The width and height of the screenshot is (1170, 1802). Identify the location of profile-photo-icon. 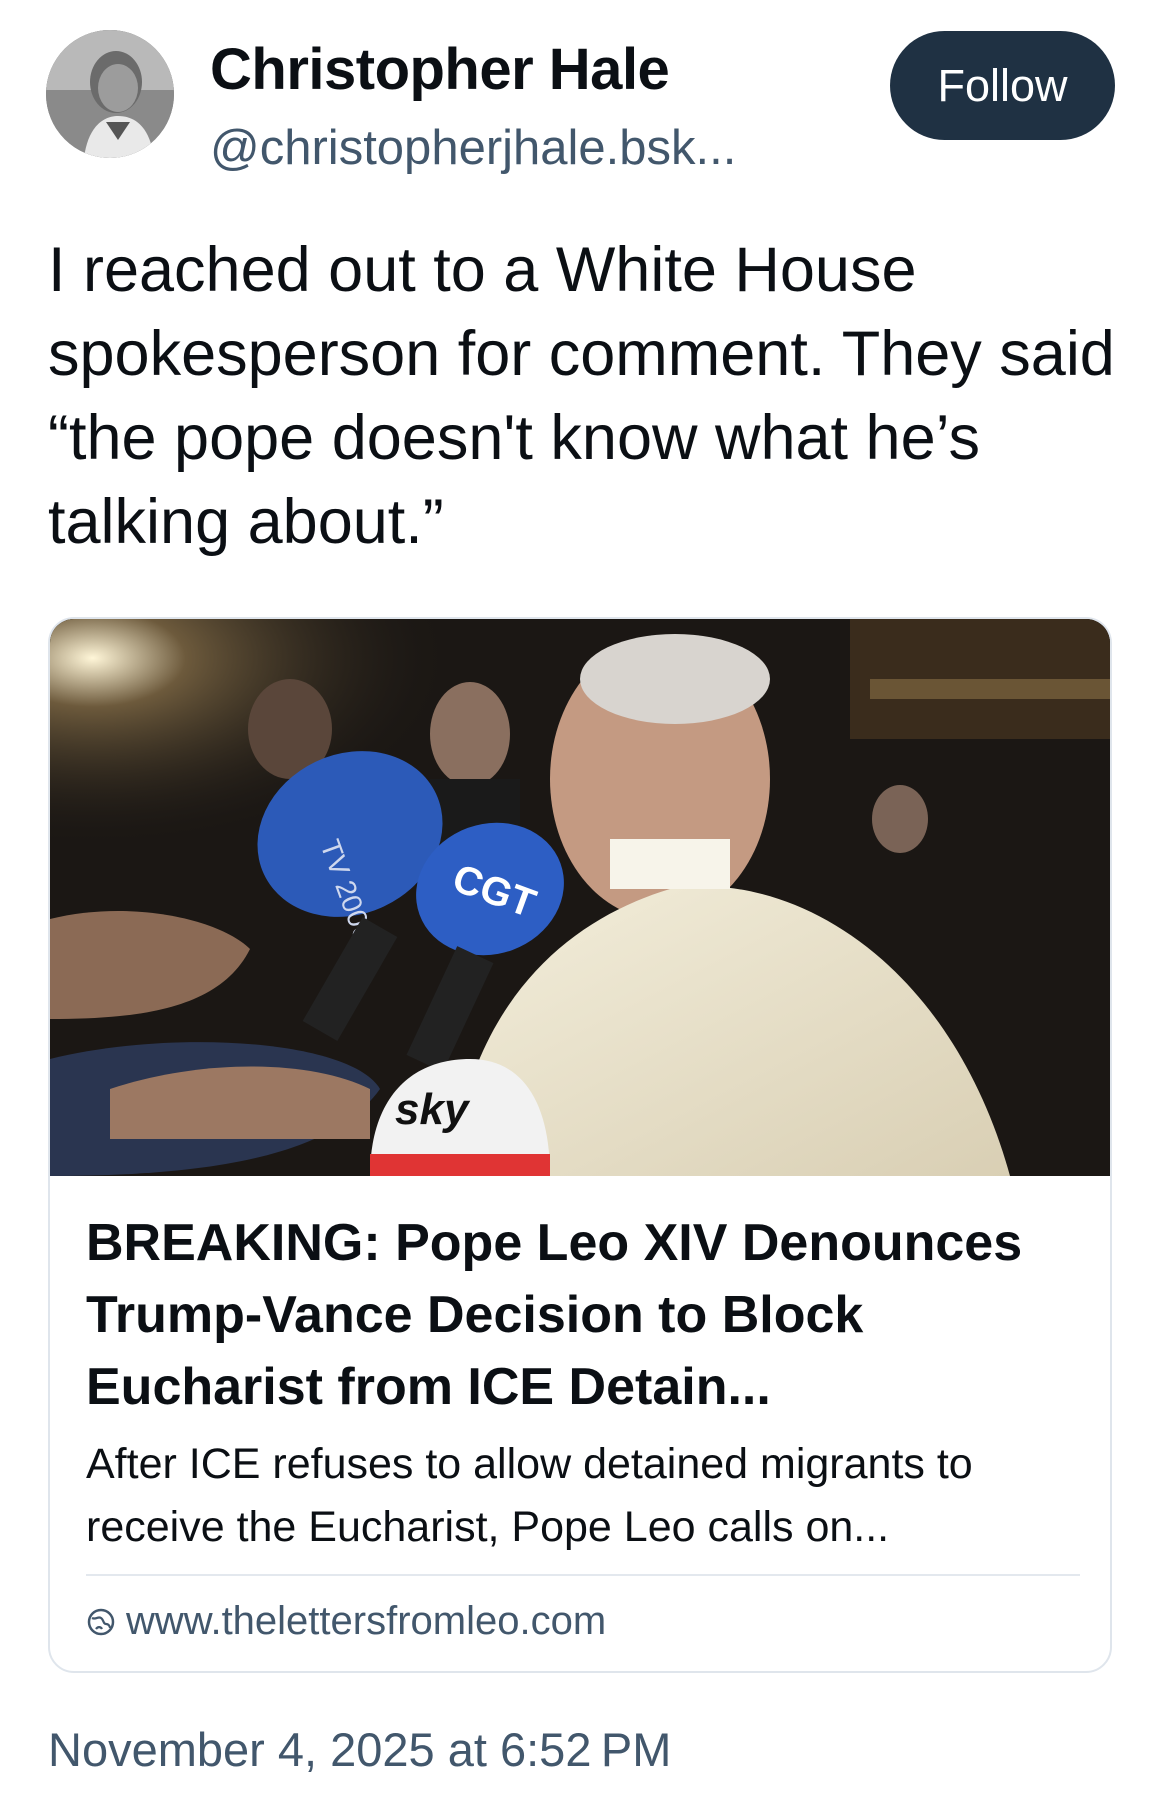
(110, 94).